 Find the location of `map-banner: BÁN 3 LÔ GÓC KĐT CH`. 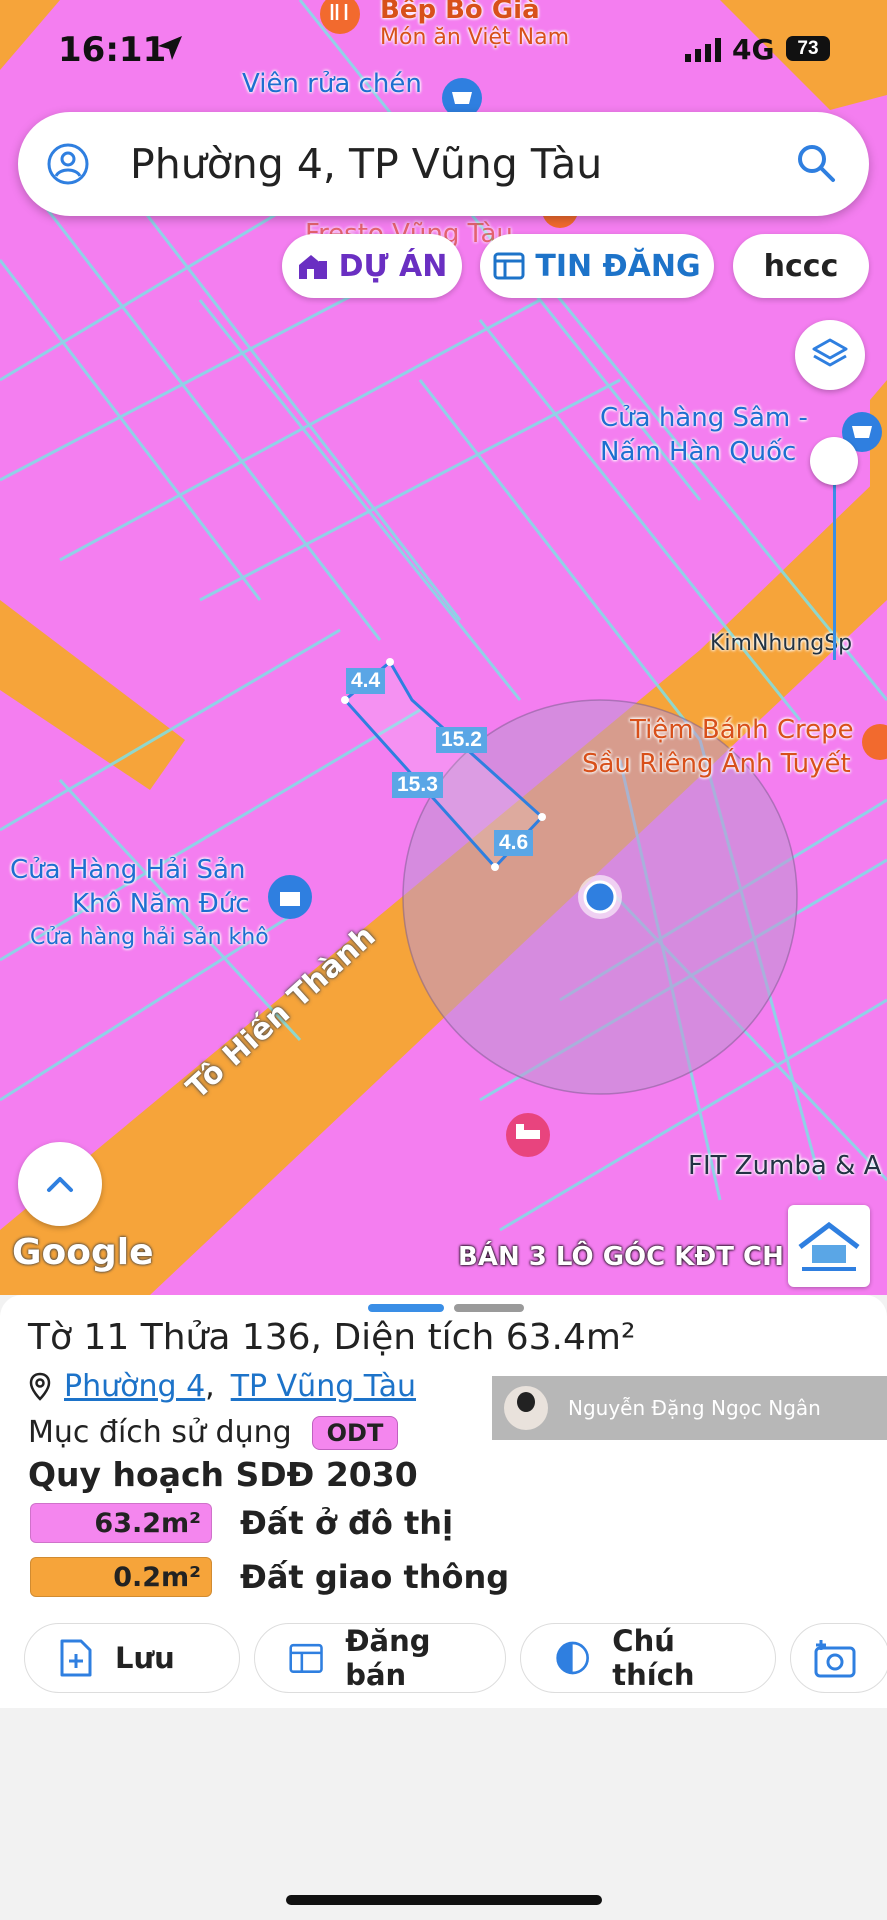

map-banner: BÁN 3 LÔ GÓC KĐT CH is located at coordinates (621, 1257).